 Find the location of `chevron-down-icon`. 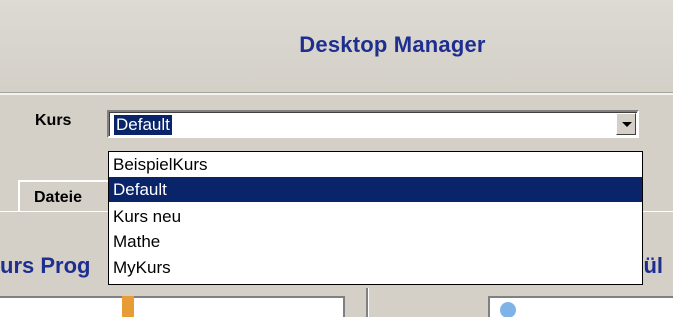

chevron-down-icon is located at coordinates (627, 124).